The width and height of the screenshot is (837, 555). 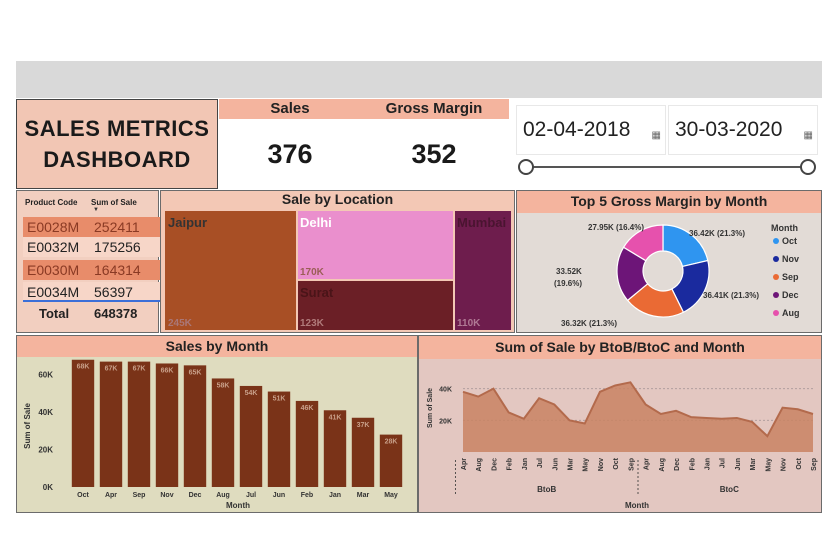 What do you see at coordinates (96, 210) in the screenshot?
I see `sort-desc-icon: ▼` at bounding box center [96, 210].